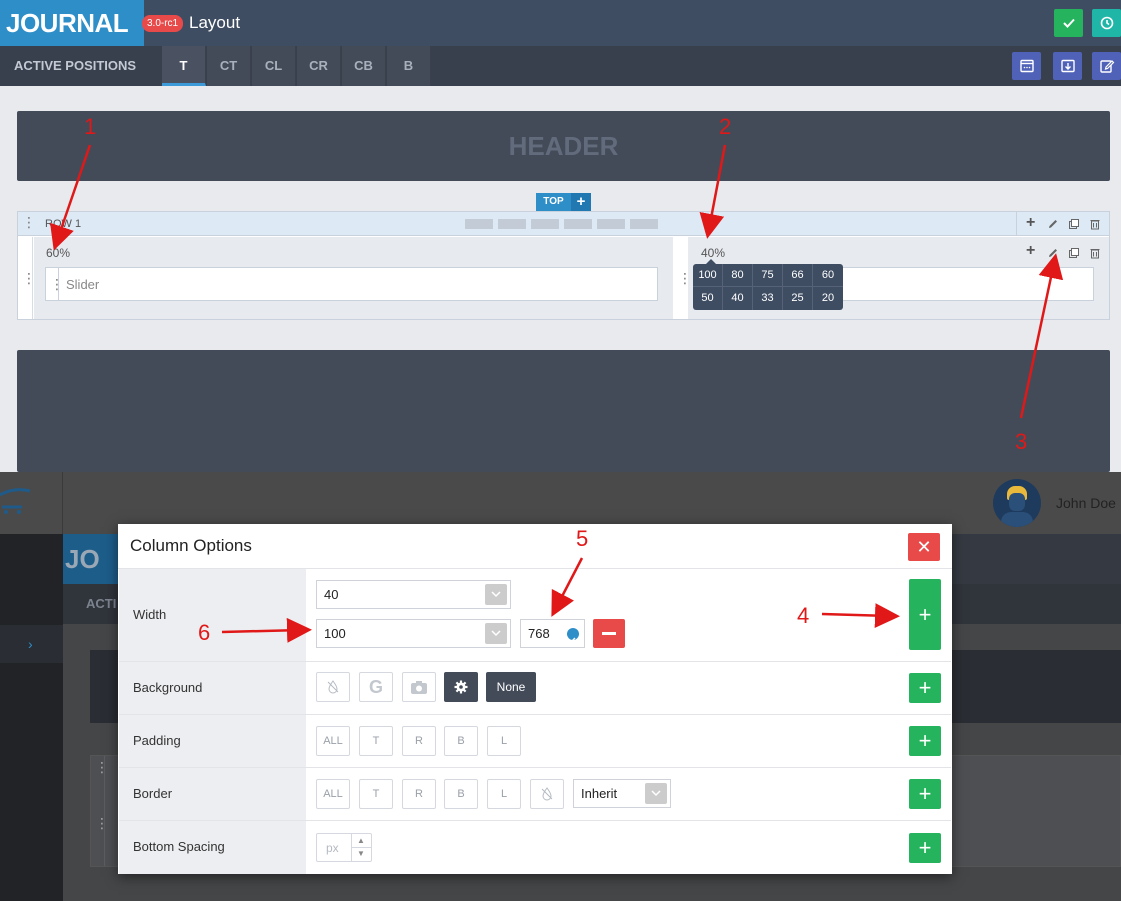 The width and height of the screenshot is (1121, 901). Describe the element at coordinates (90, 126) in the screenshot. I see `annotation-1: 1` at that location.